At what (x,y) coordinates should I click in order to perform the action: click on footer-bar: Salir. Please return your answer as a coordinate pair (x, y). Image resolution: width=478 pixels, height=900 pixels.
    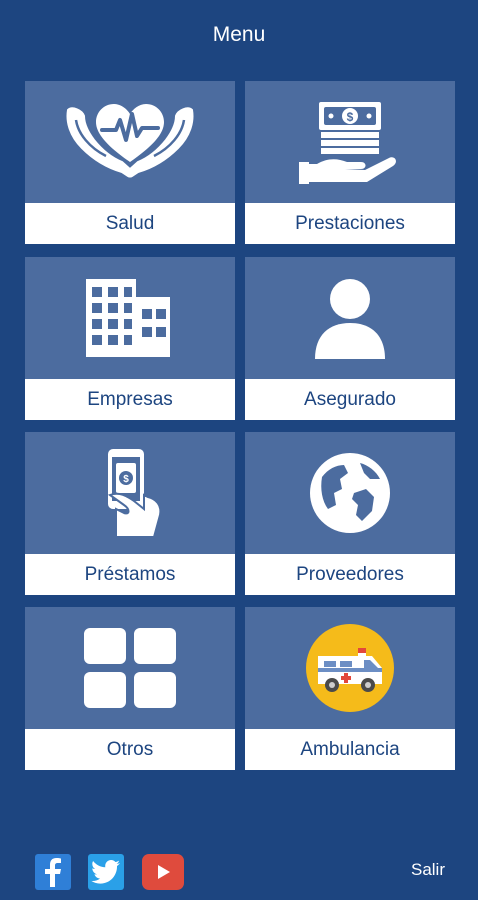
    Looking at the image, I should click on (239, 870).